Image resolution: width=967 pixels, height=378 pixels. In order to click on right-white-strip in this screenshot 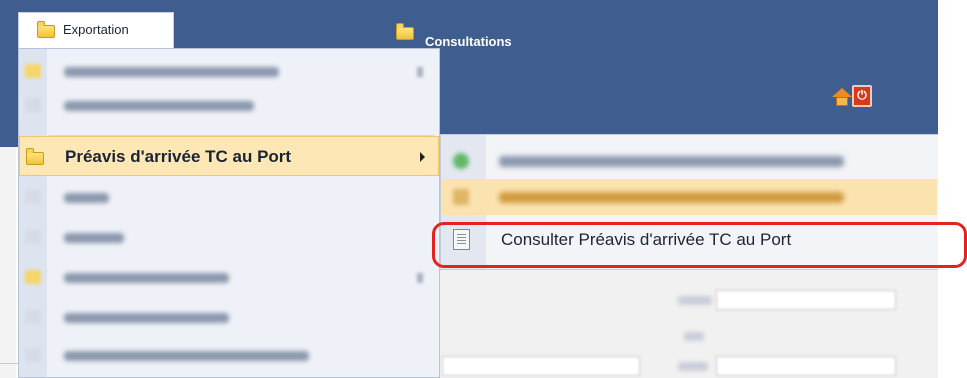, I will do `click(952, 189)`.